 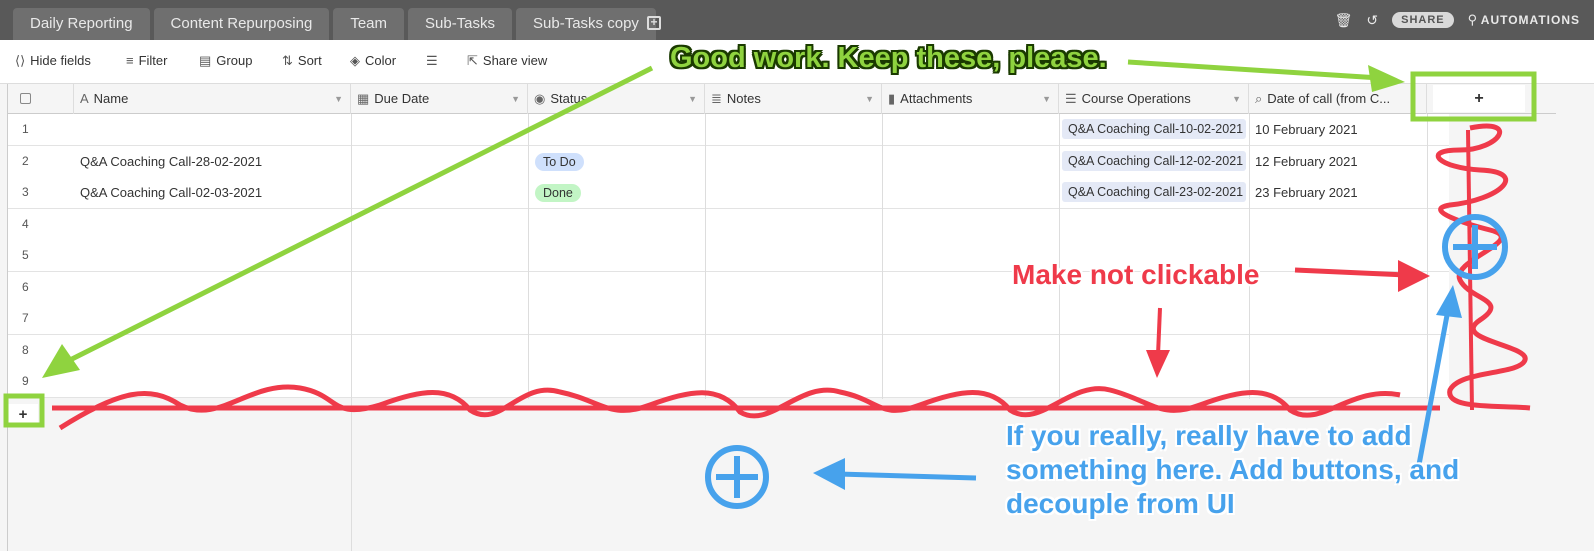 What do you see at coordinates (616, 99) in the screenshot?
I see `column-header-status: ◉ Status ▼` at bounding box center [616, 99].